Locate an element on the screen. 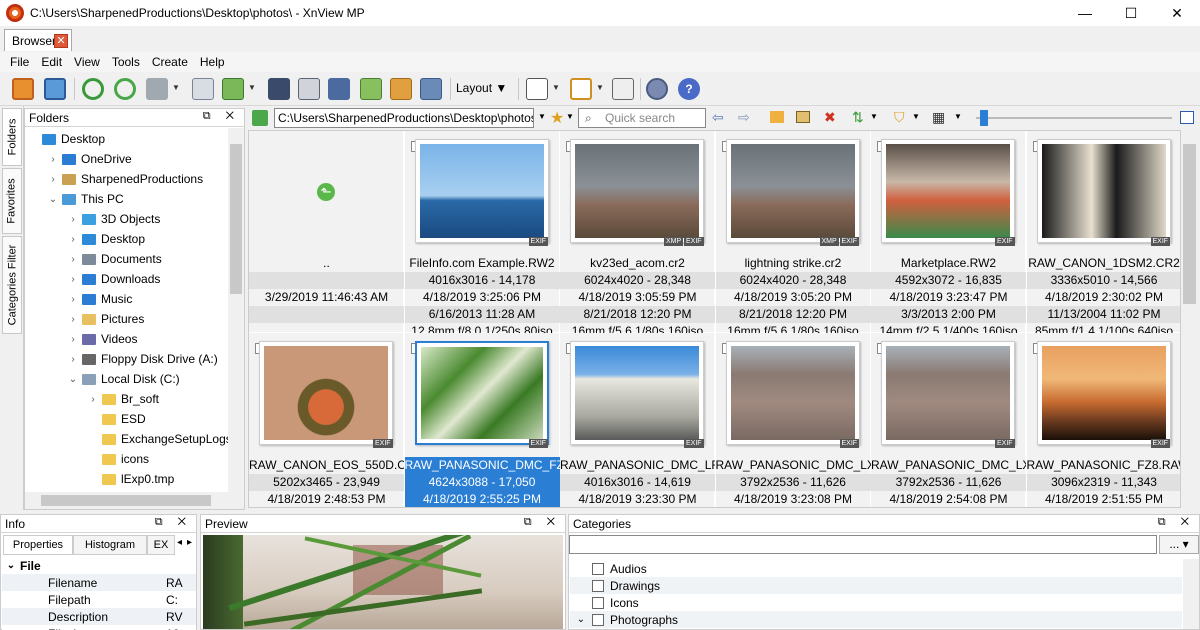 The height and width of the screenshot is (630, 1200). folder-tree-item: › 3D Objects is located at coordinates (113, 219).